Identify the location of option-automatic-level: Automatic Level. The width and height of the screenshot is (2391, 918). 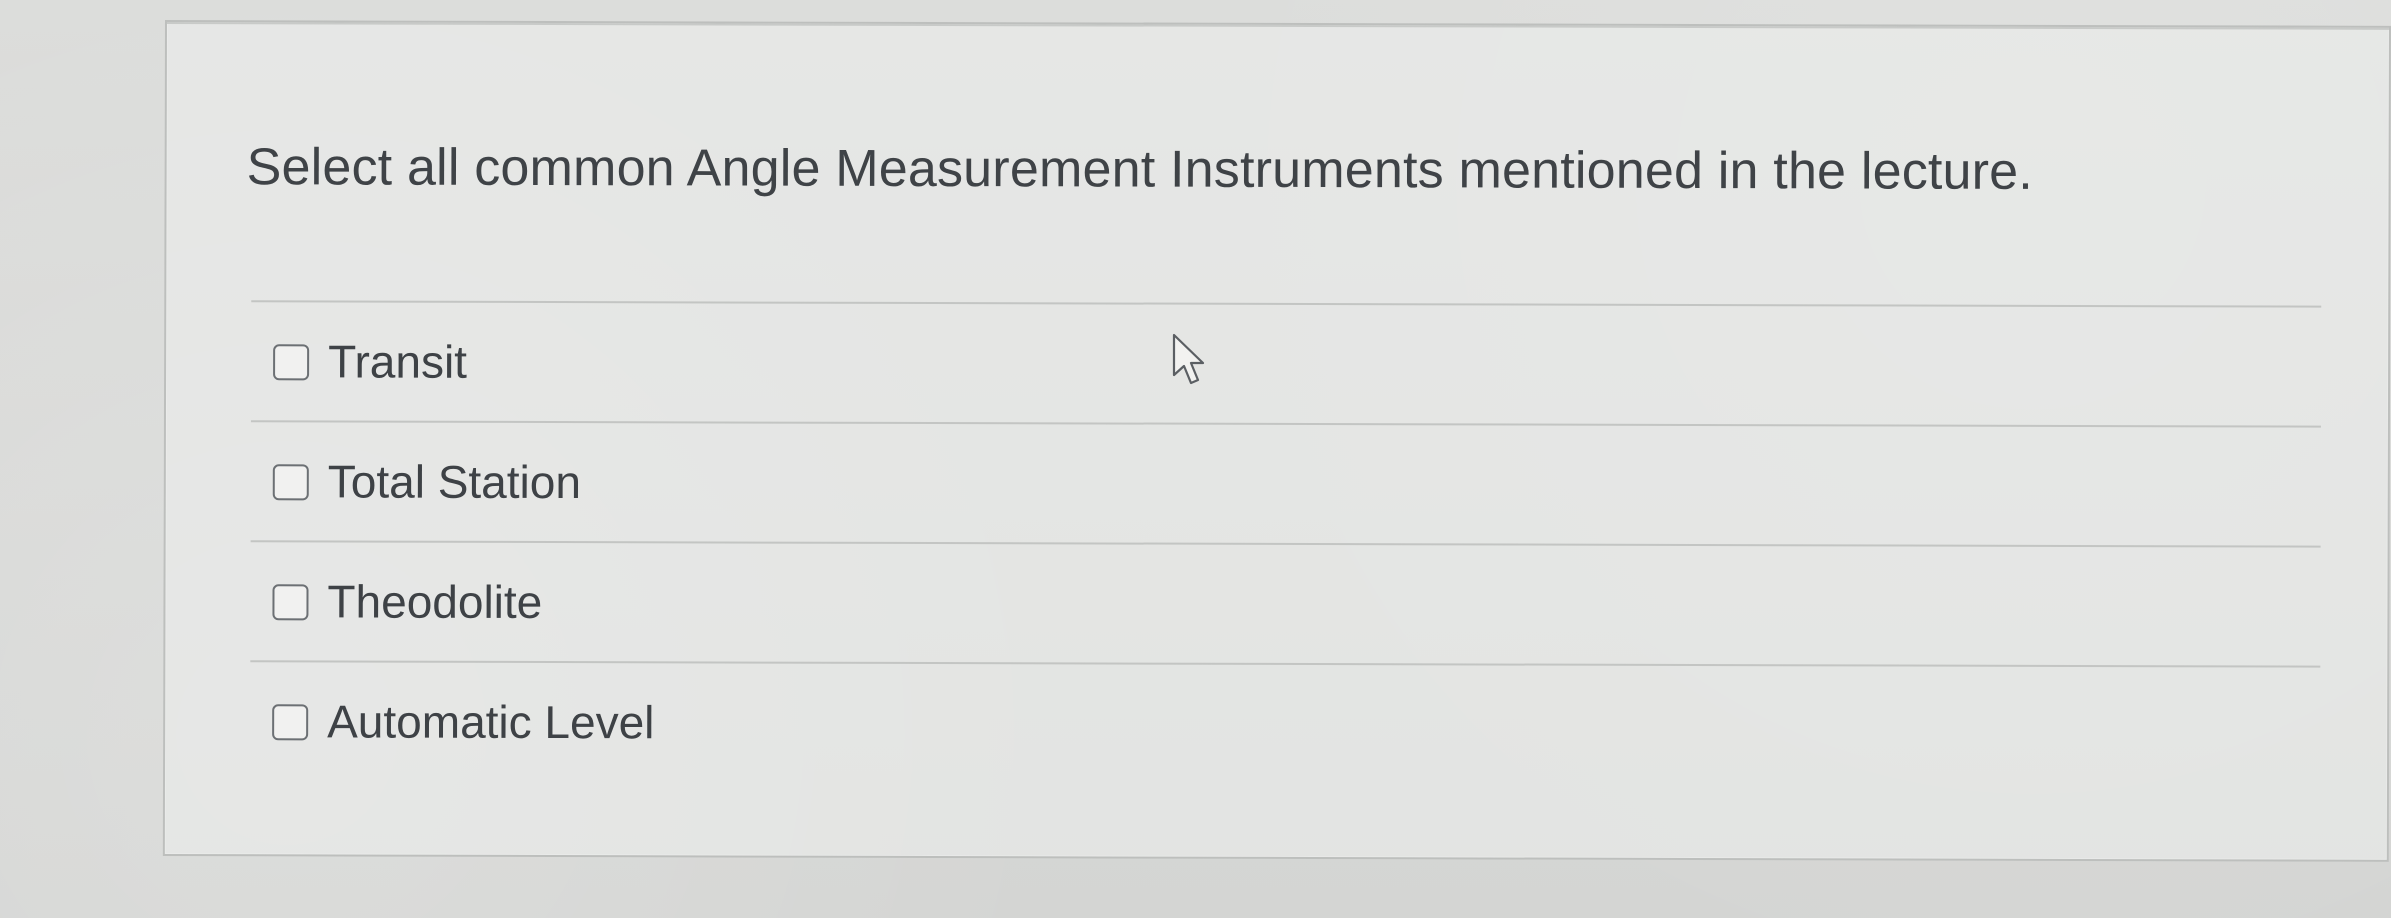
(1285, 723).